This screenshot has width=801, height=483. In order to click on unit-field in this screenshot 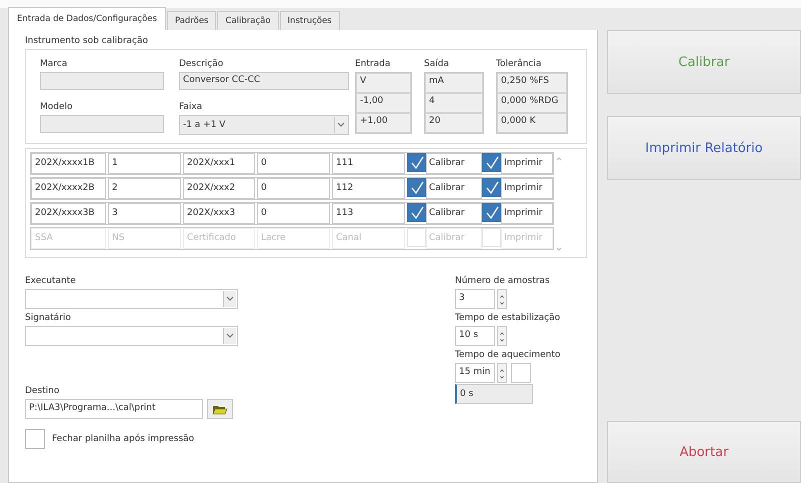, I will do `click(521, 373)`.